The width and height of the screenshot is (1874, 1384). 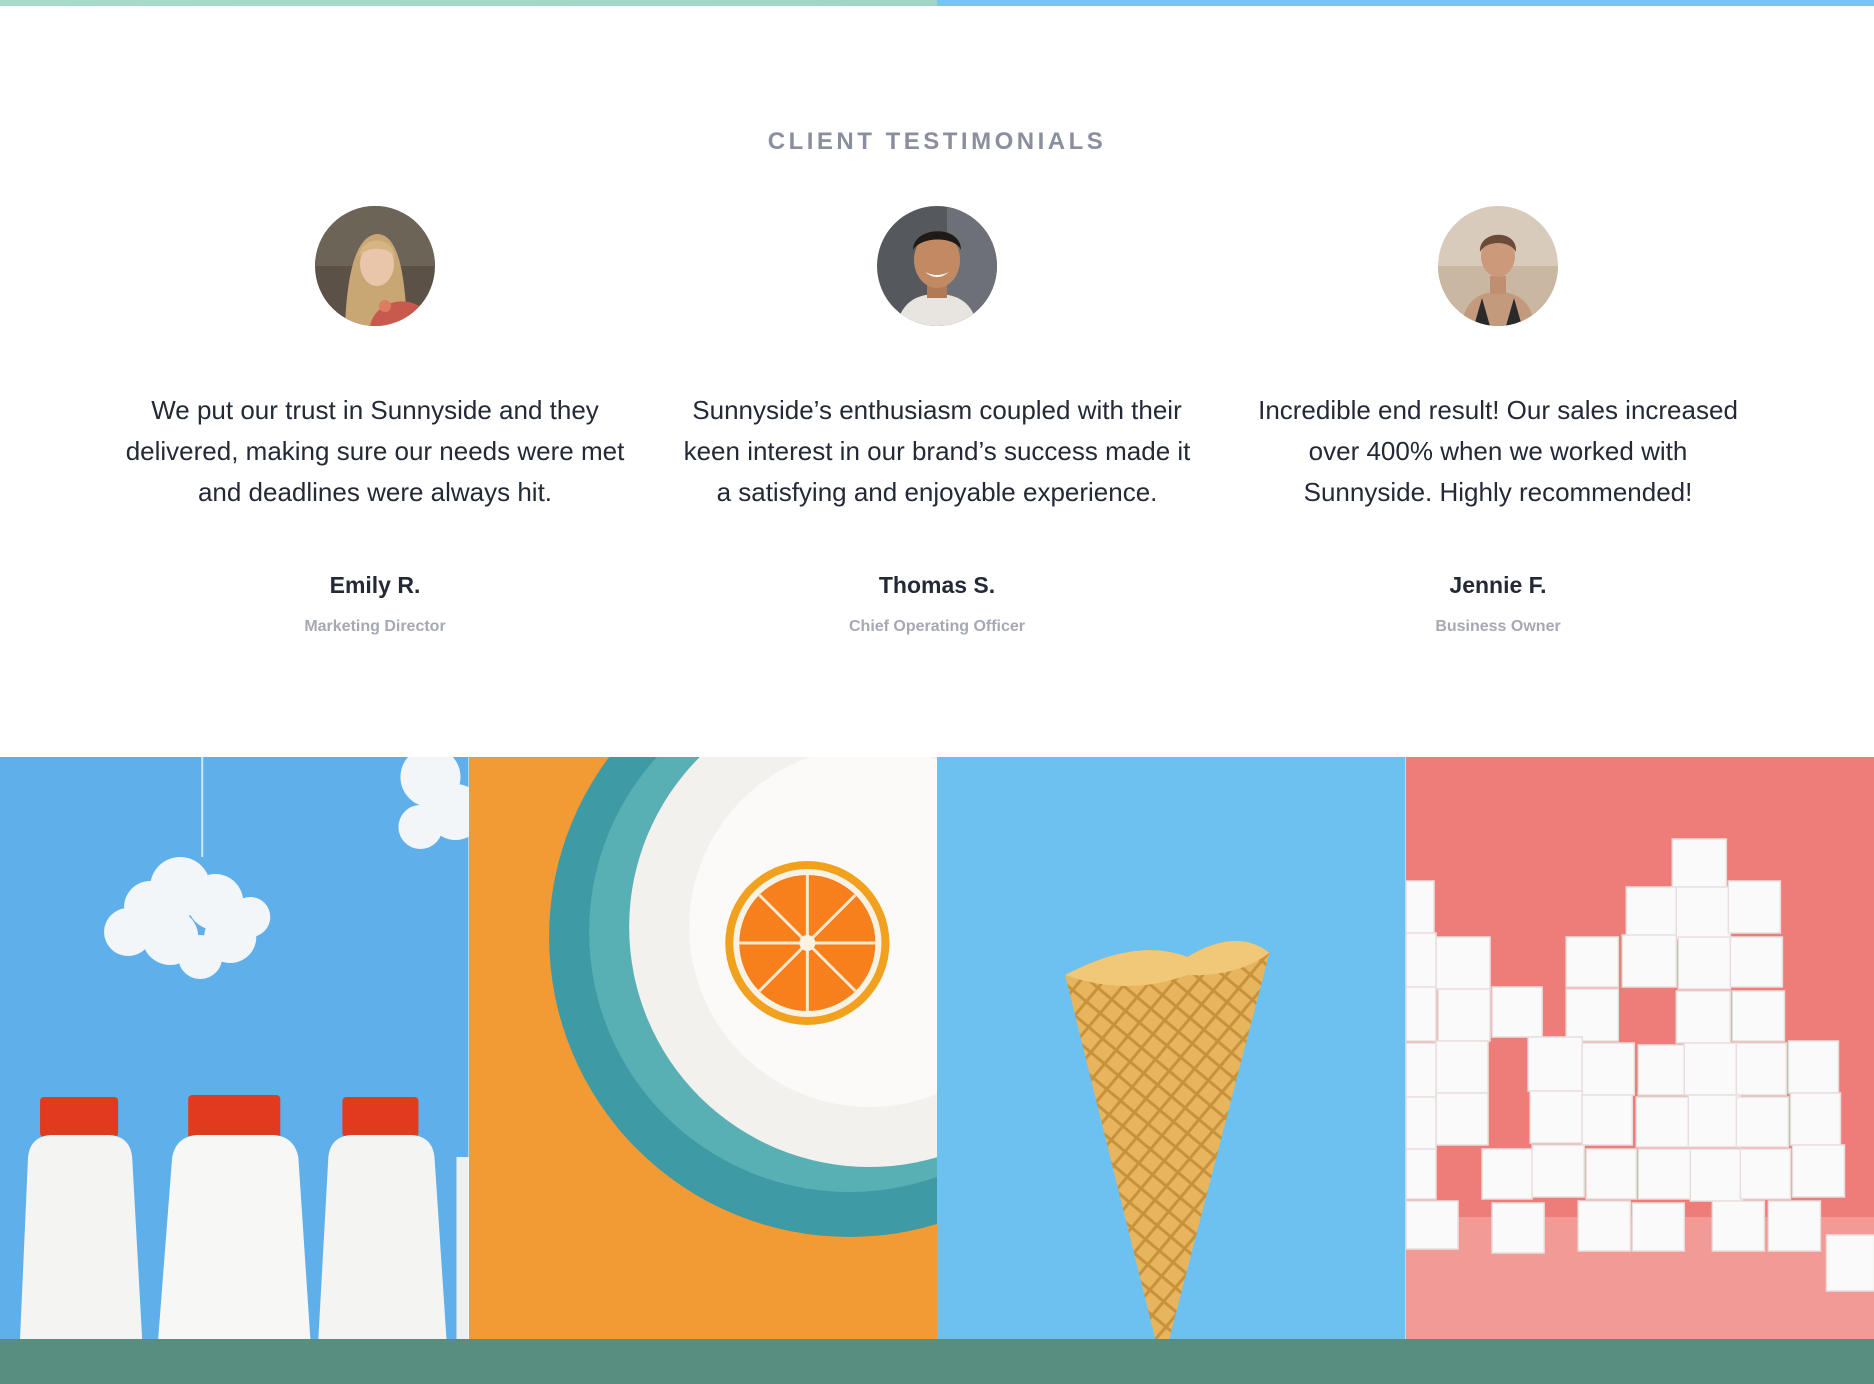 I want to click on footer-bar, so click(x=937, y=1361).